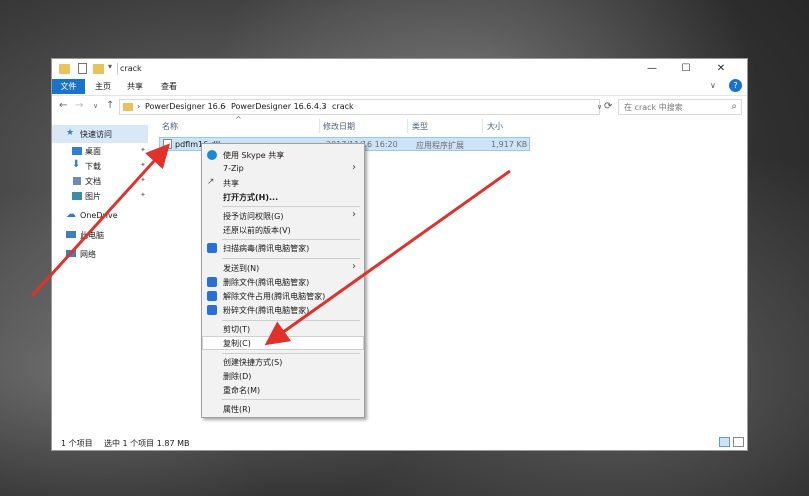 This screenshot has height=496, width=809. I want to click on breadcrumb-item: crack, so click(343, 106).